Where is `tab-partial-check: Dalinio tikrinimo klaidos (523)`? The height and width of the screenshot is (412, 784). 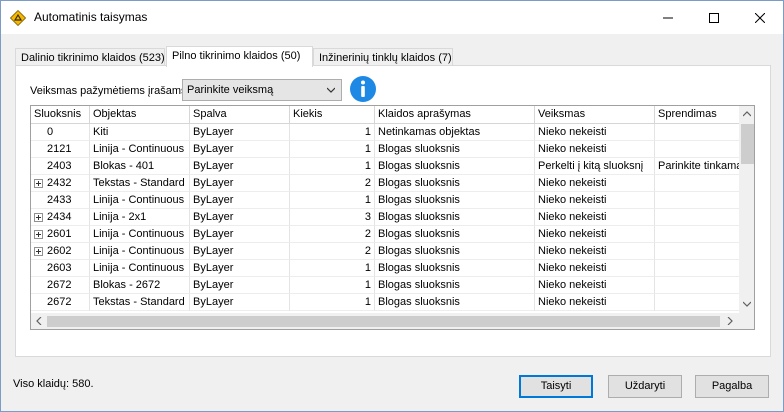 tab-partial-check: Dalinio tikrinimo klaidos (523) is located at coordinates (90, 57).